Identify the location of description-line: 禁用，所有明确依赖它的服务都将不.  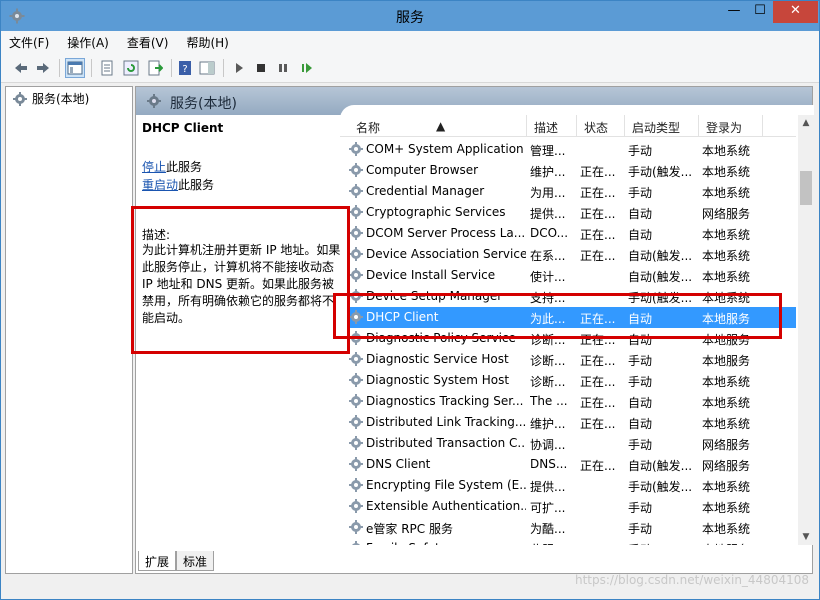
(238, 301).